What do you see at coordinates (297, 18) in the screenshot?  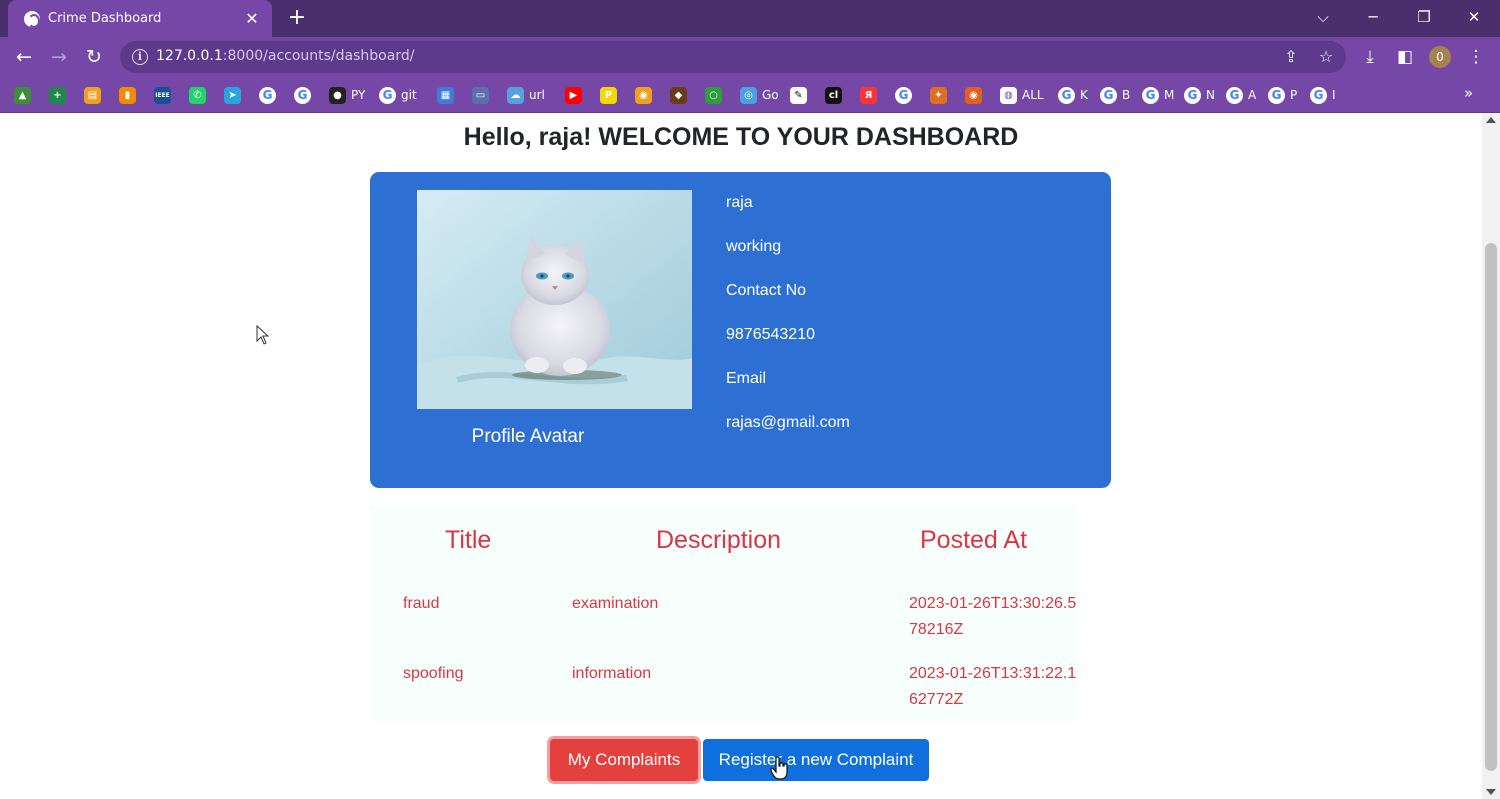 I see `new-tab-button: +` at bounding box center [297, 18].